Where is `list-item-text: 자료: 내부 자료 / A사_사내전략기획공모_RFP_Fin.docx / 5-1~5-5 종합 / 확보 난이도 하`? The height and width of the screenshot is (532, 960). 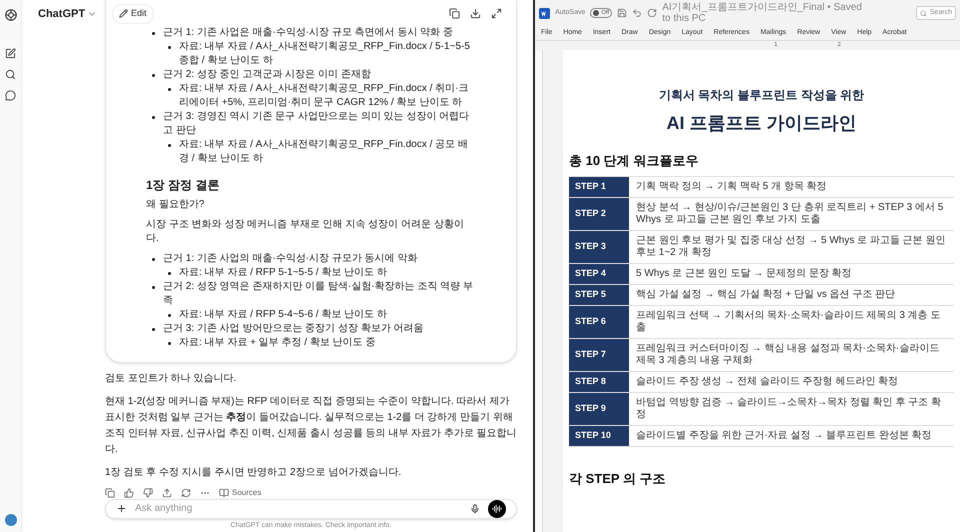 list-item-text: 자료: 내부 자료 / A사_사내전략기획공모_RFP_Fin.docx / 5-1~5-5 종합 / 확보 난이도 하 is located at coordinates (325, 54).